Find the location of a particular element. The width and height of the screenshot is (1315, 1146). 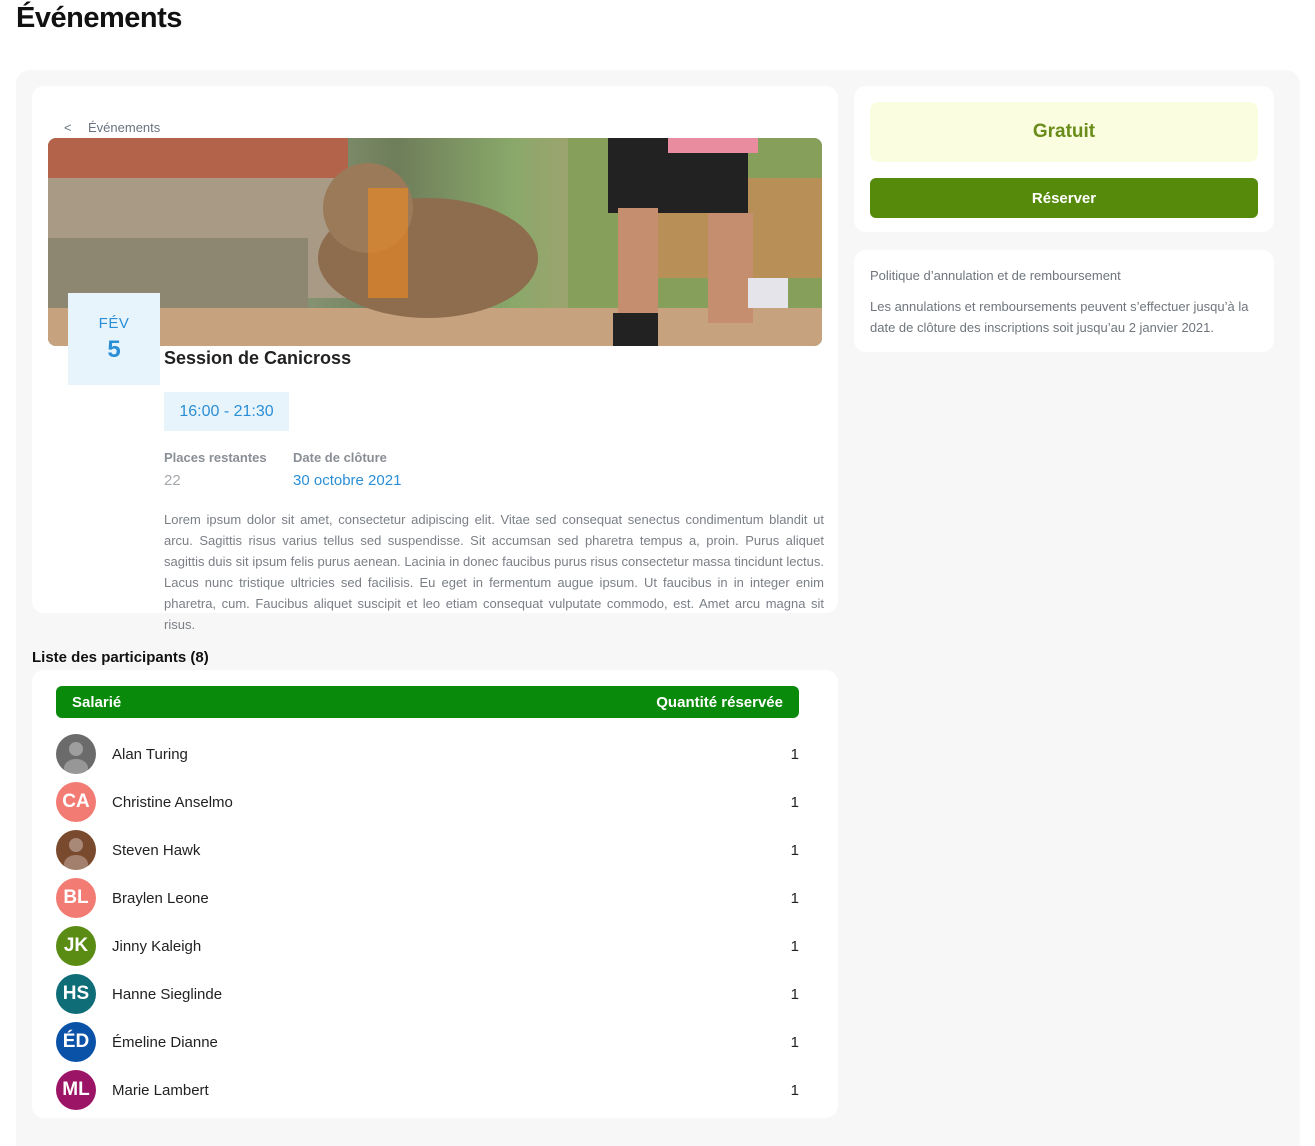

table-row: Steven Hawk 1 is located at coordinates (427, 850).